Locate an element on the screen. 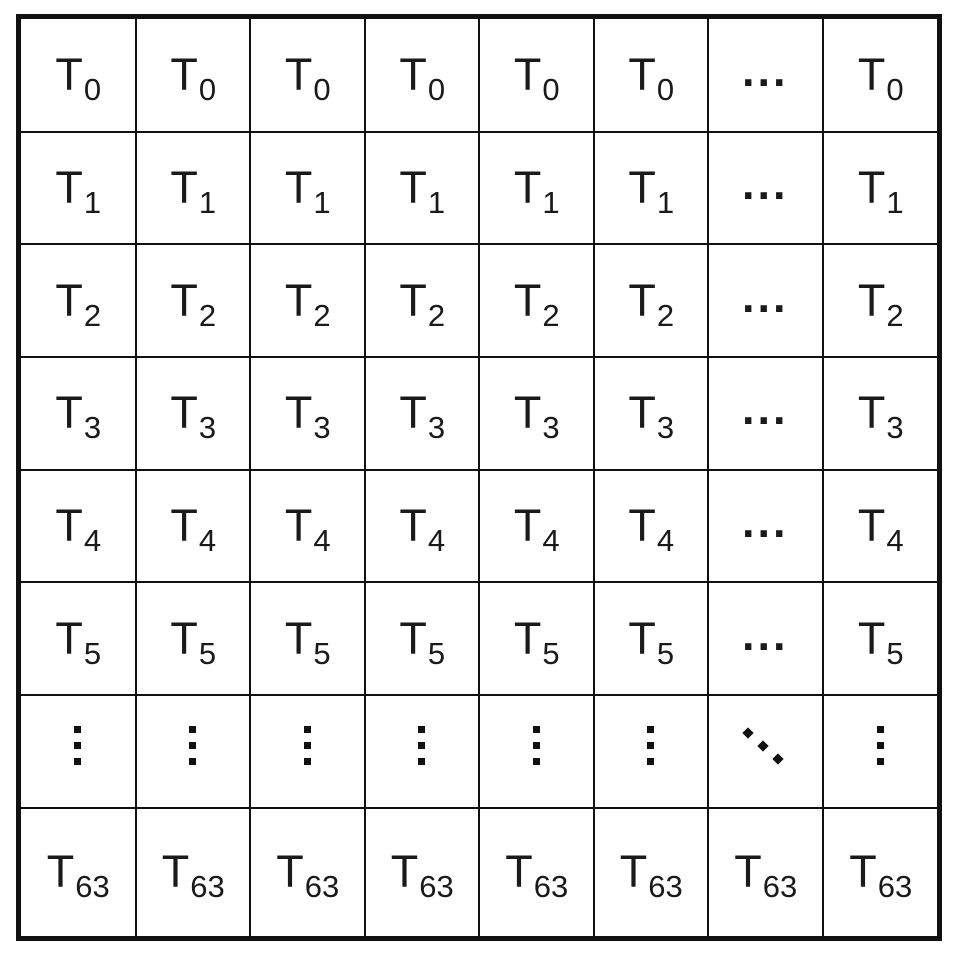  diagonal-ellipsis-icon is located at coordinates (765, 747).